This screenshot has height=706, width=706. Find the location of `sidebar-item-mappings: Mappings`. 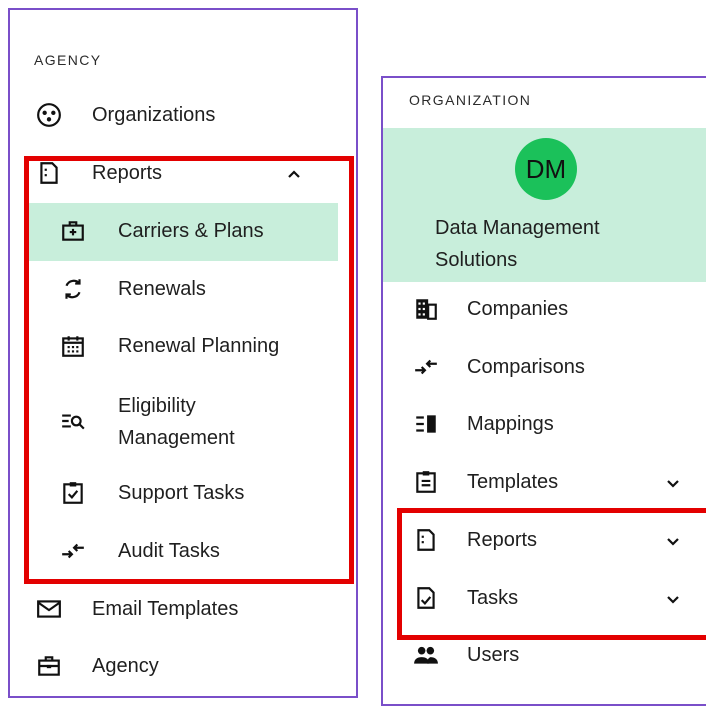

sidebar-item-mappings: Mappings is located at coordinates (544, 424).